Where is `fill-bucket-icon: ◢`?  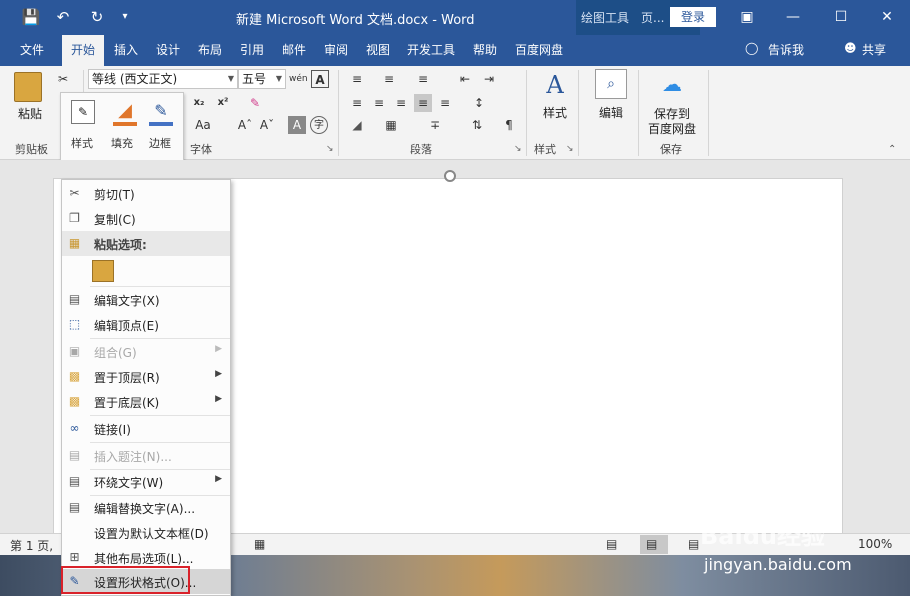
fill-bucket-icon: ◢ is located at coordinates (125, 111).